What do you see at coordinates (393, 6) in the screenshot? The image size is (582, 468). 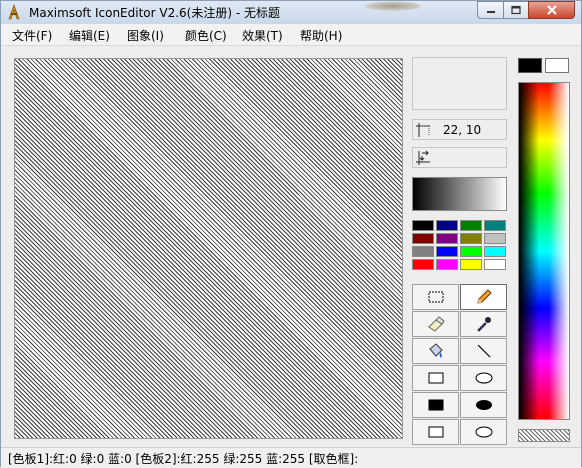 I see `title-decoration` at bounding box center [393, 6].